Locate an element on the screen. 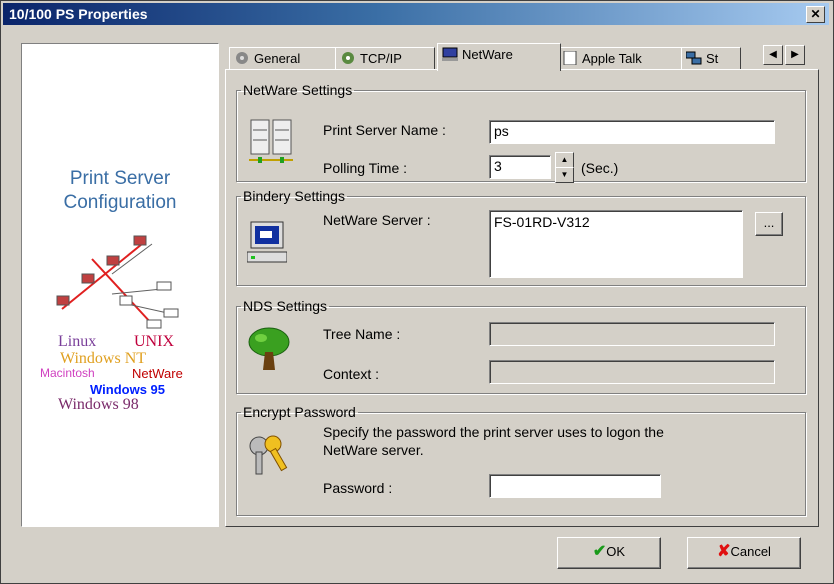 The width and height of the screenshot is (834, 584). cancel-label: Cancel is located at coordinates (750, 551).